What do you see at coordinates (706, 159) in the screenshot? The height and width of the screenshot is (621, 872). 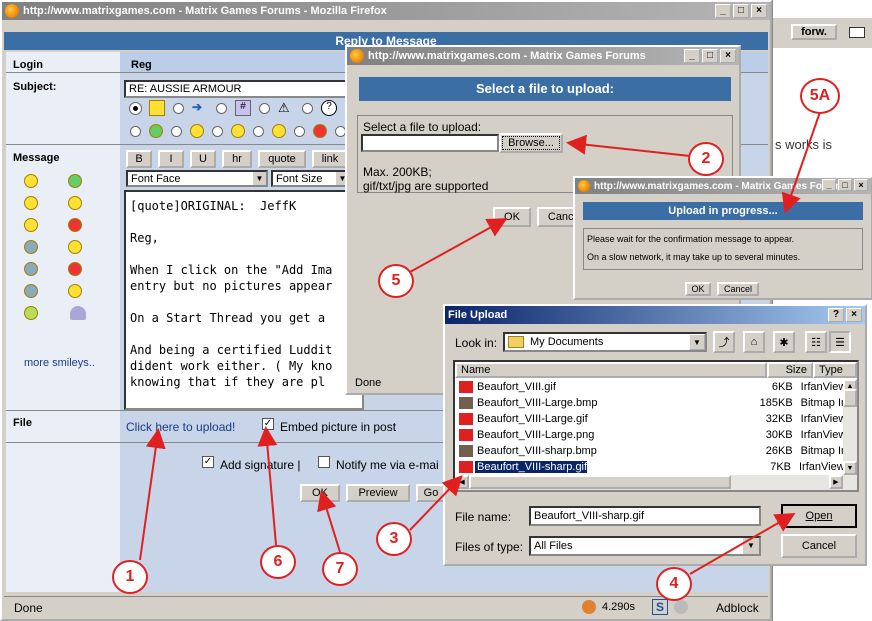 I see `callout-2: 2` at bounding box center [706, 159].